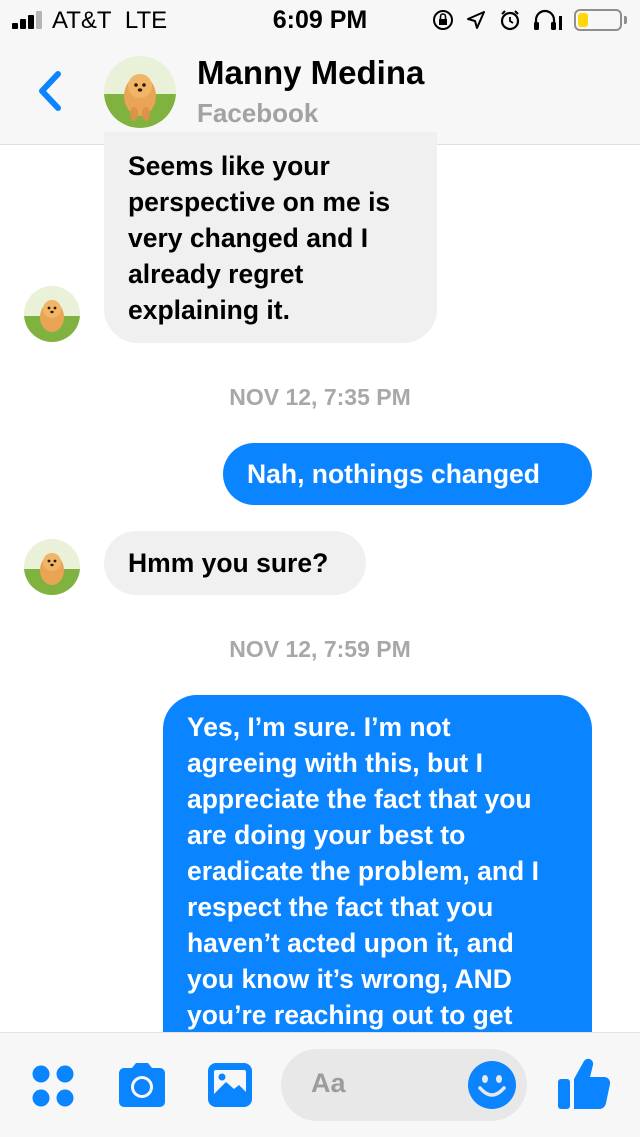 The image size is (640, 1137). I want to click on contact-avatar, so click(140, 92).